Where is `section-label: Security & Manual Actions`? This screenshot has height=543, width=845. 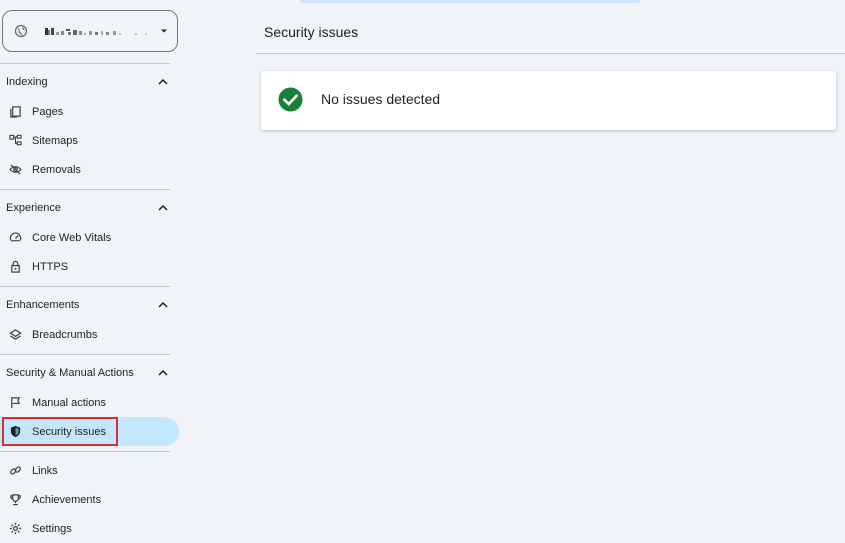 section-label: Security & Manual Actions is located at coordinates (70, 373).